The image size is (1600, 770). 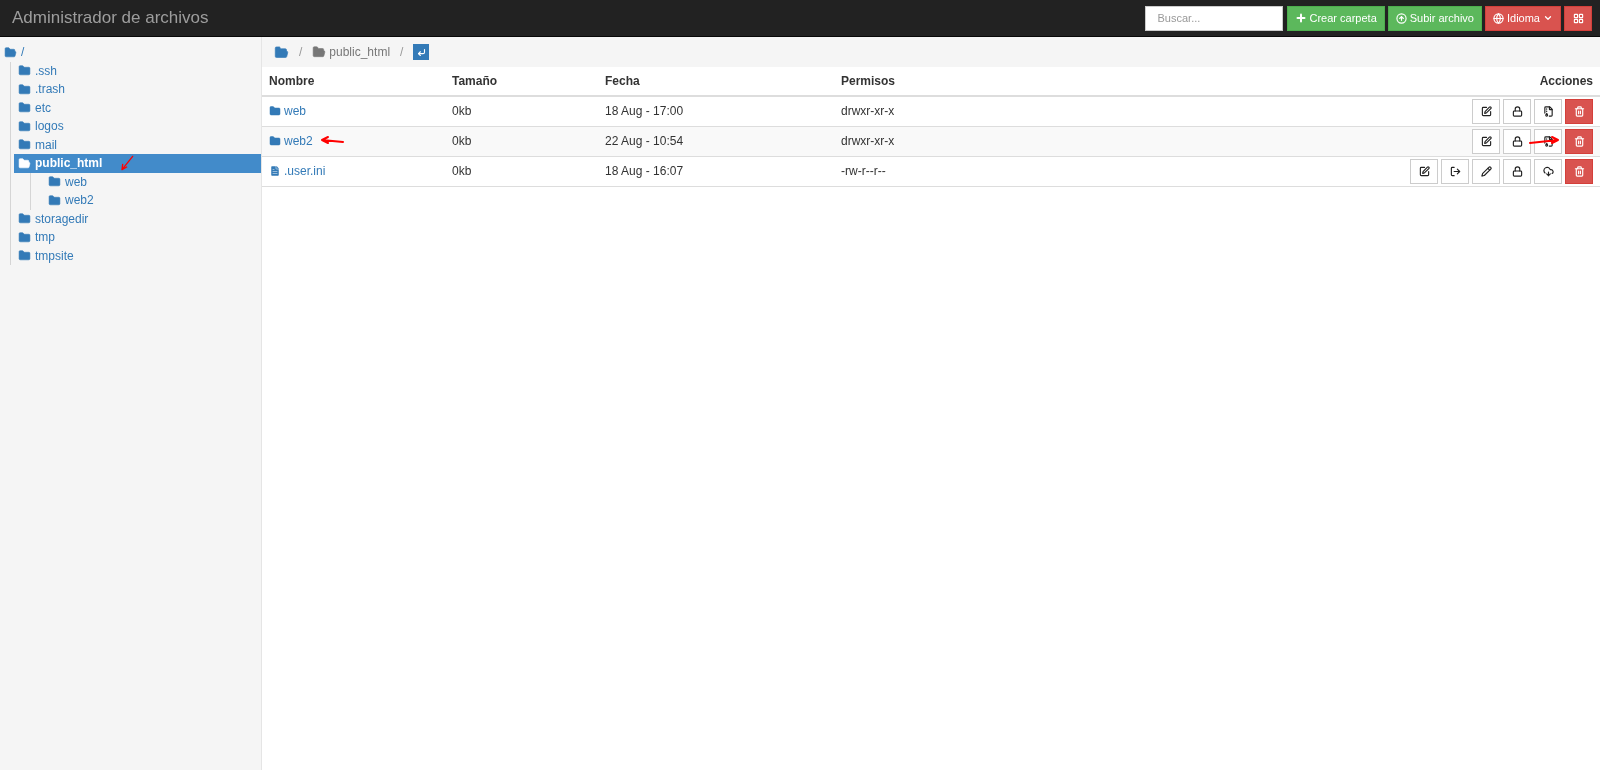 I want to click on grid-icon, so click(x=1578, y=18).